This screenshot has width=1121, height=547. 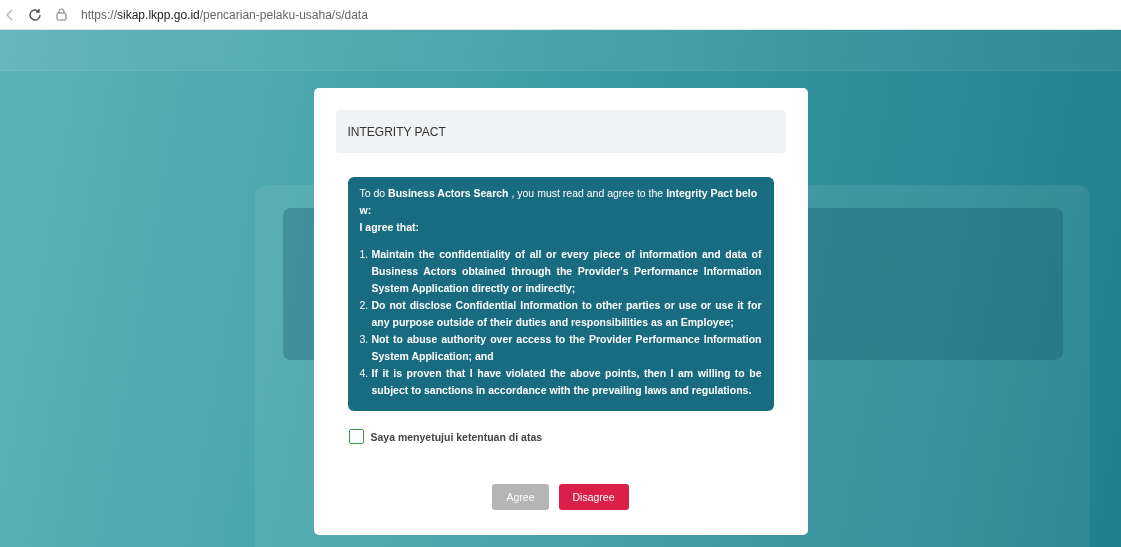 I want to click on reload-icon, so click(x=35, y=14).